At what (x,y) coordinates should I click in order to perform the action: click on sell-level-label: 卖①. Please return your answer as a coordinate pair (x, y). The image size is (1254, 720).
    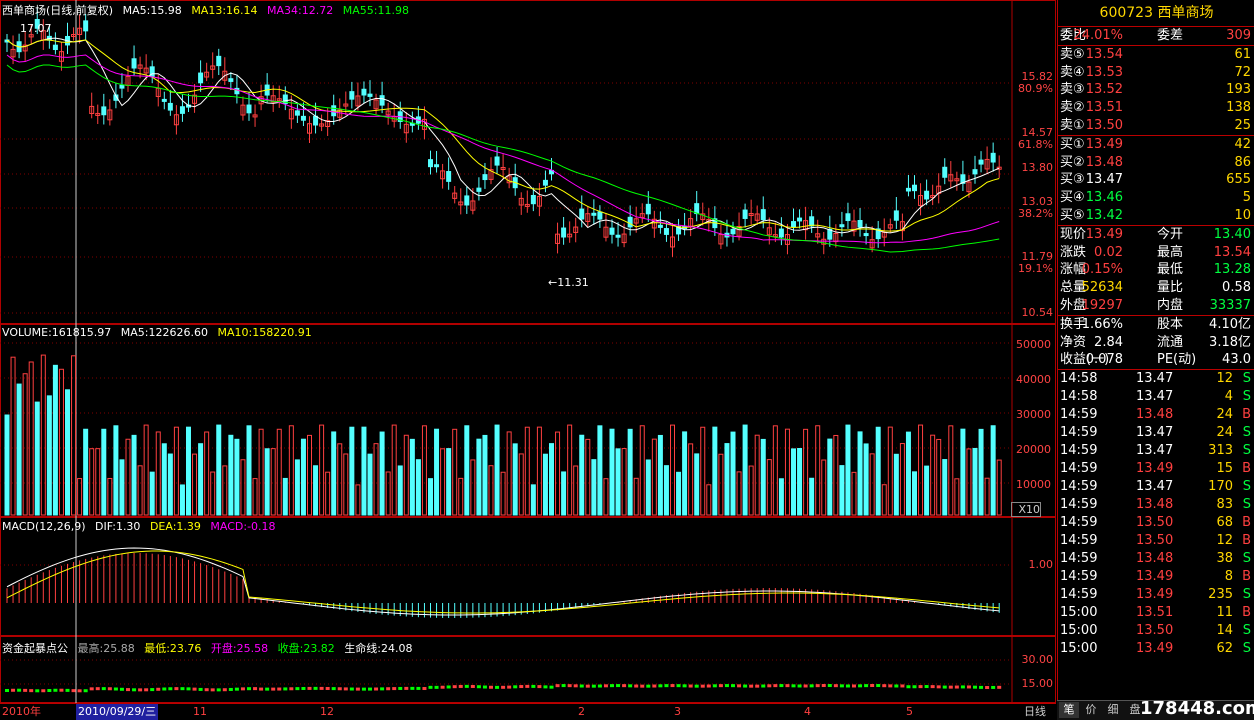
    Looking at the image, I should click on (1072, 125).